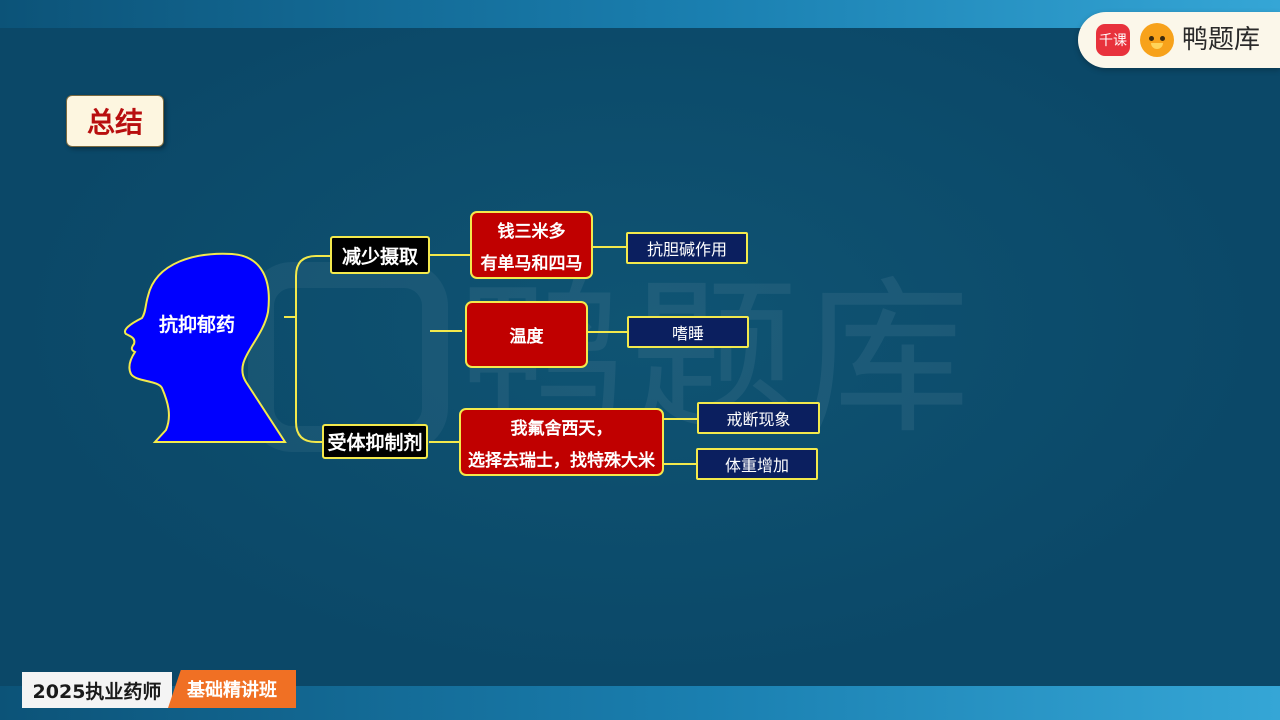 The width and height of the screenshot is (1280, 720). What do you see at coordinates (561, 442) in the screenshot?
I see `mnemonic-node-receptor-inhibitor: 我氟舍西天， 选择去瑞士，找特殊大米` at bounding box center [561, 442].